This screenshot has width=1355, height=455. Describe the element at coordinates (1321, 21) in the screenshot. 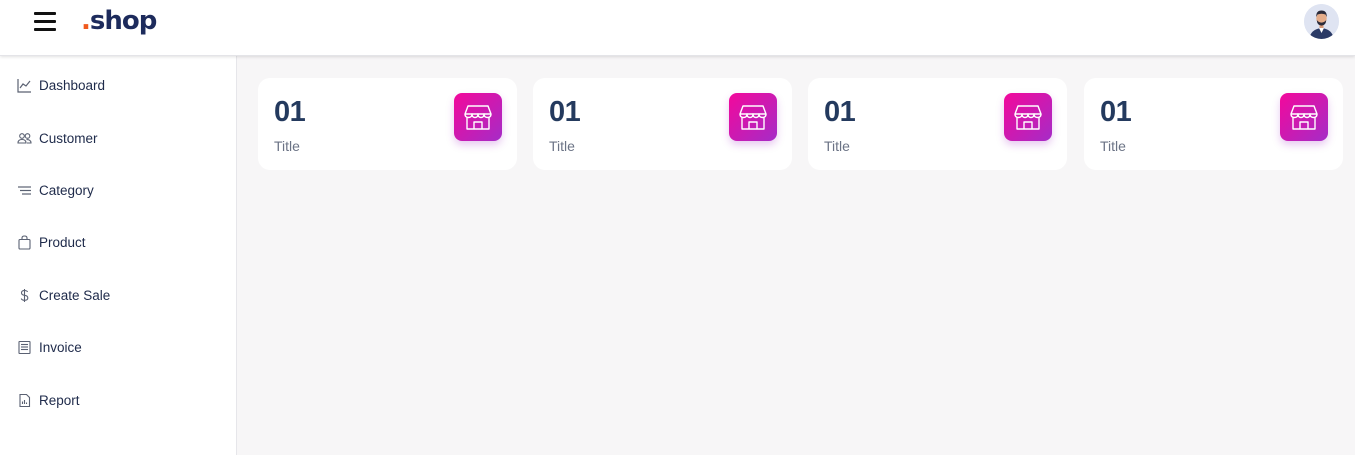

I see `user-avatar-icon` at that location.